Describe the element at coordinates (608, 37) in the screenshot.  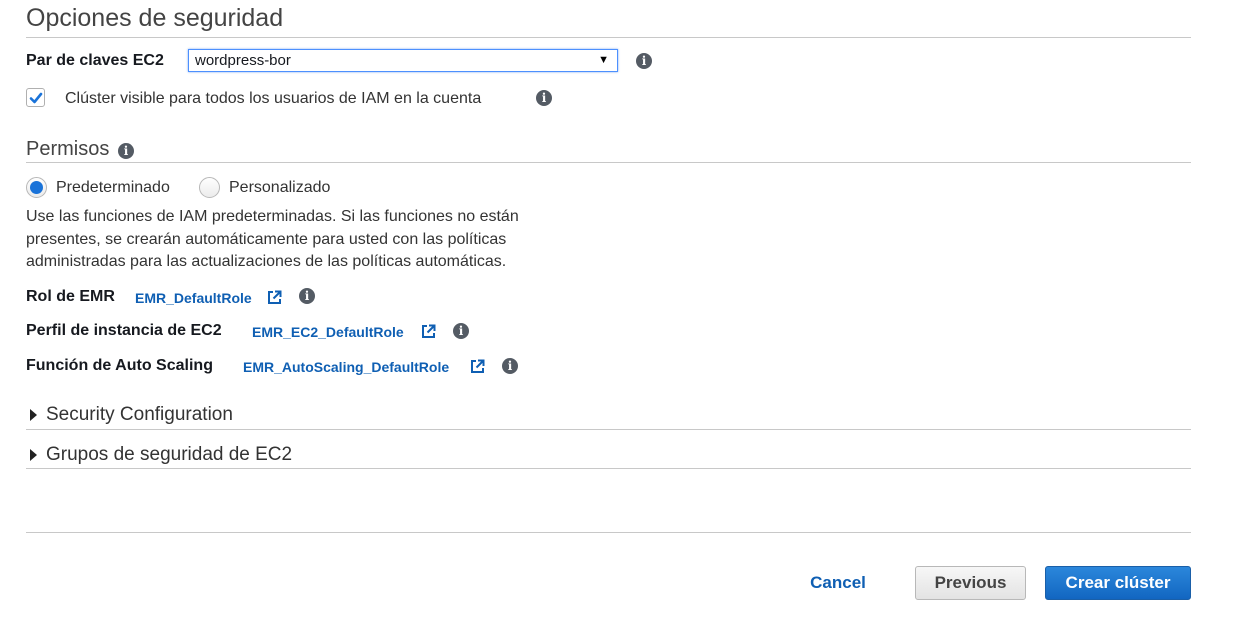
I see `section-divider` at that location.